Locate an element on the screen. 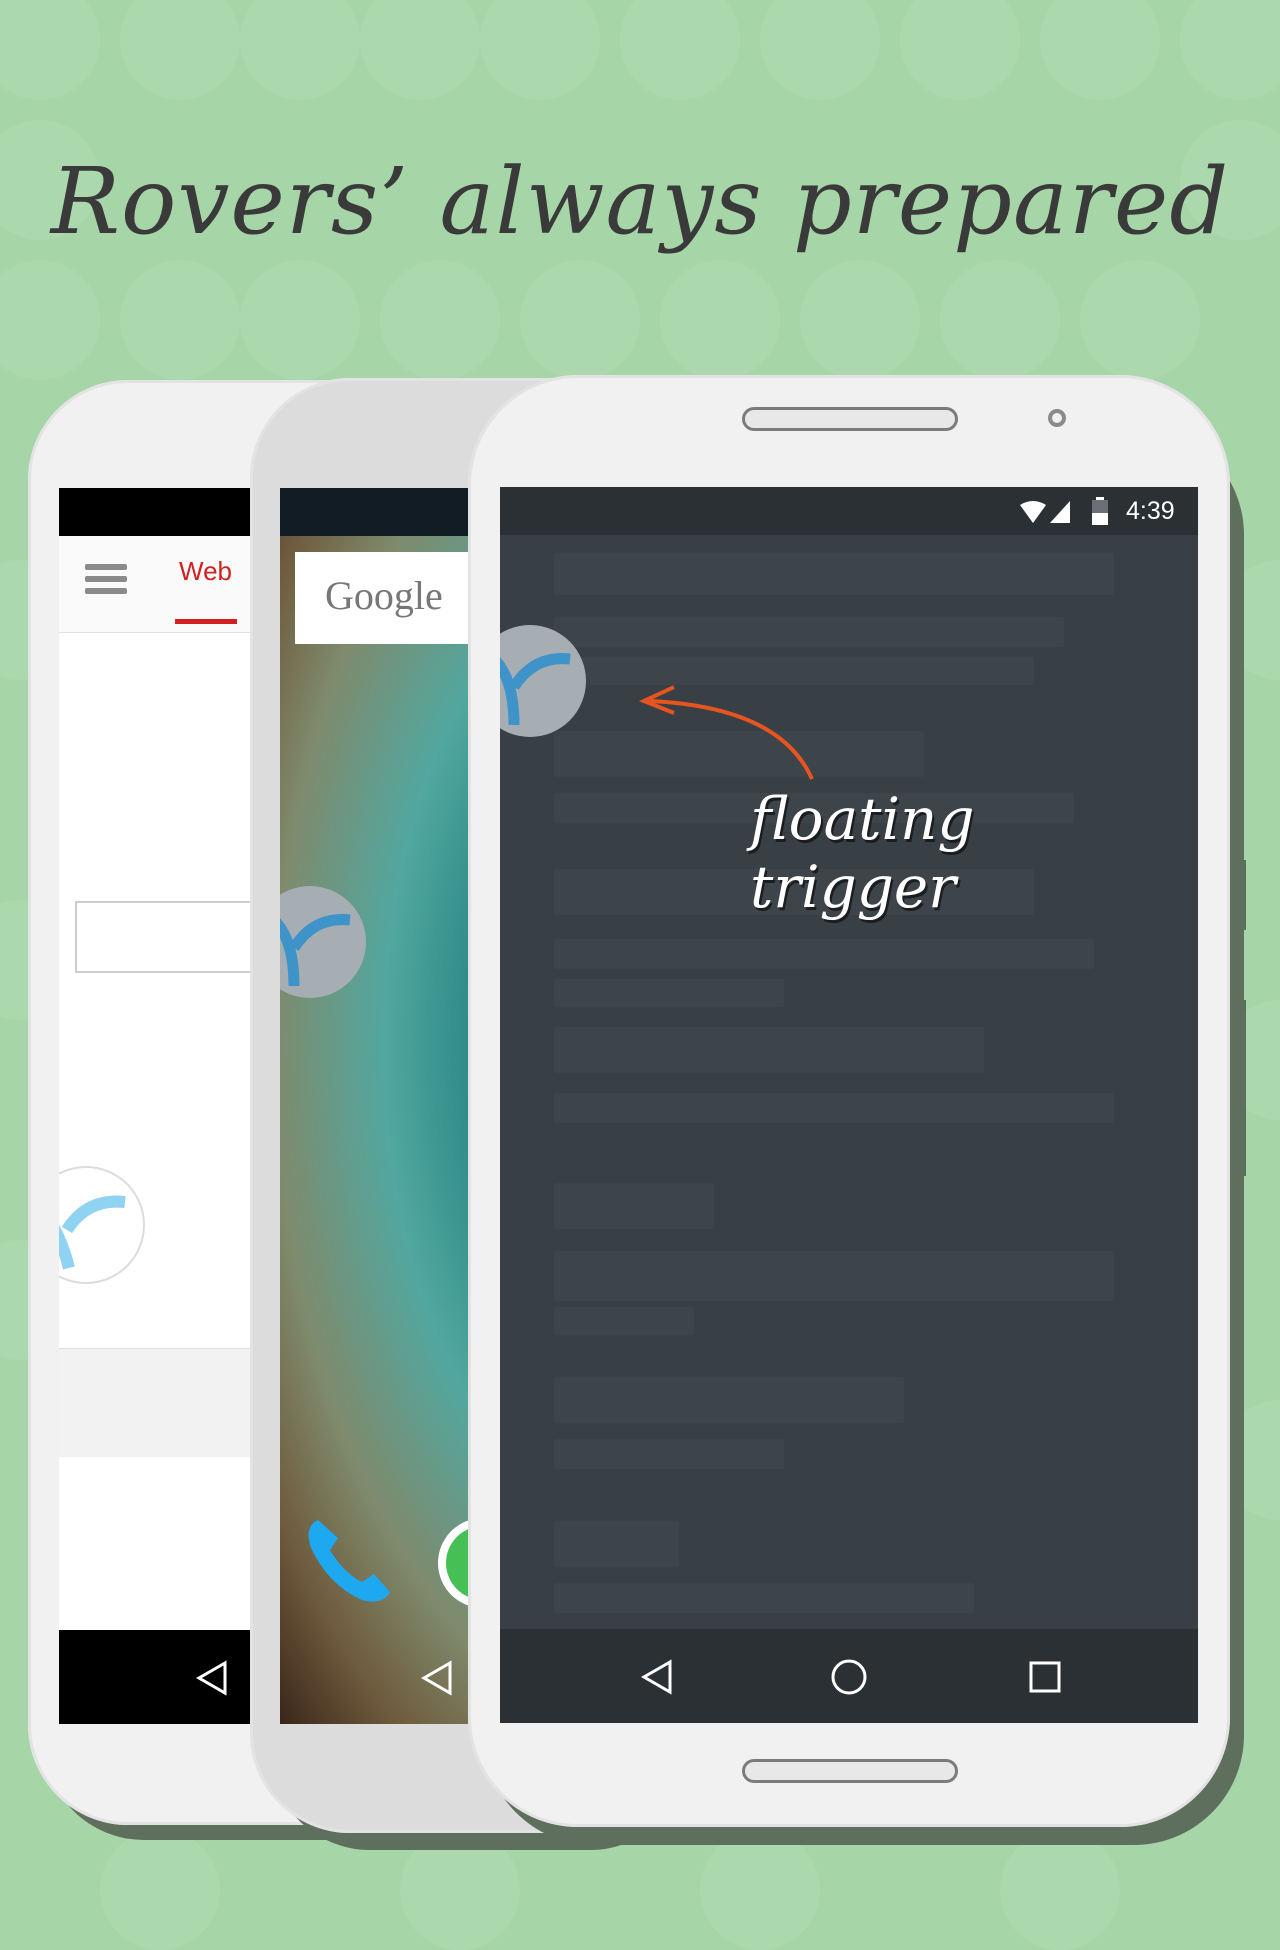 The image size is (1280, 1950). google-logo: Google is located at coordinates (384, 595).